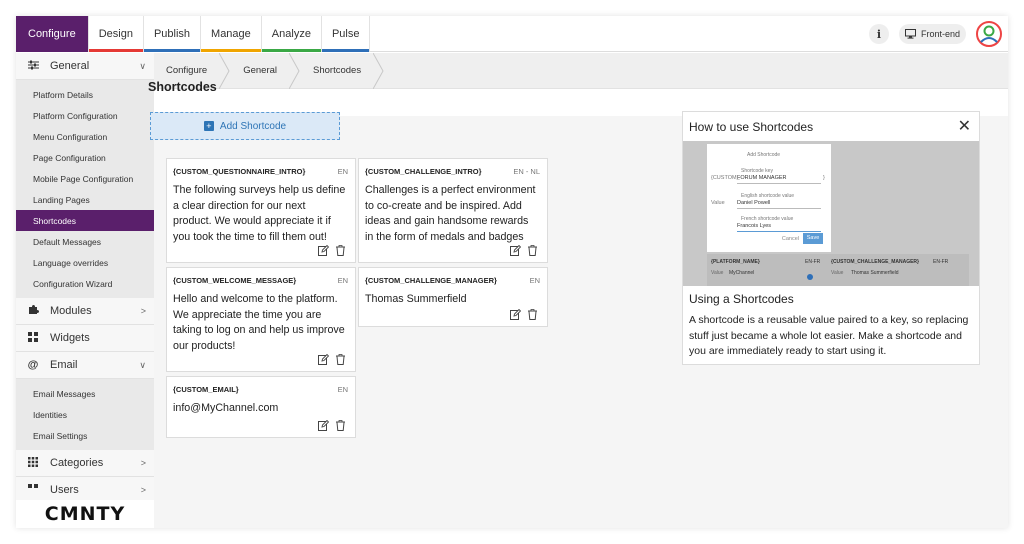  What do you see at coordinates (85, 94) in the screenshot?
I see `sidebar-item-platform-details: Platform Details` at bounding box center [85, 94].